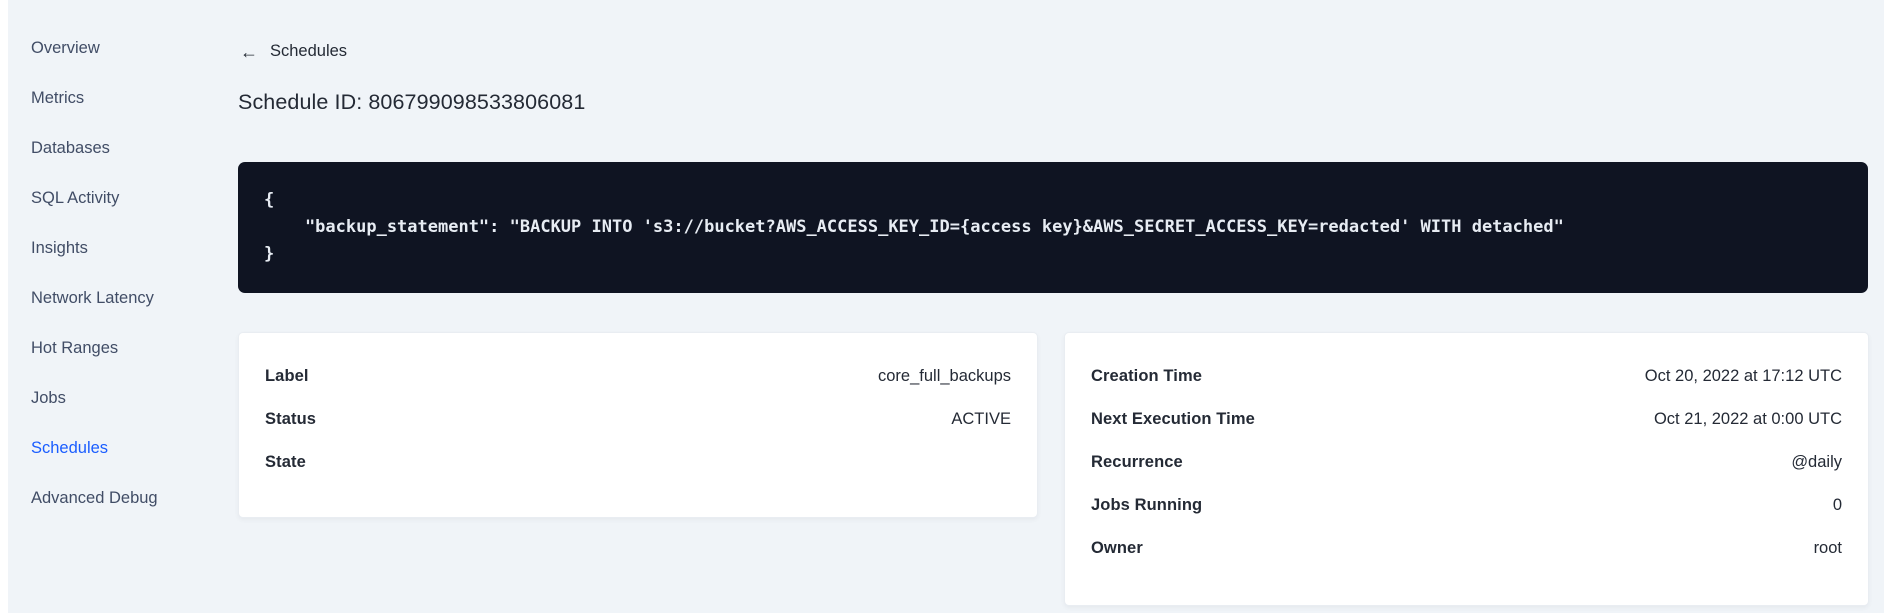 The image size is (1884, 613). I want to click on detail-label: Owner, so click(1117, 547).